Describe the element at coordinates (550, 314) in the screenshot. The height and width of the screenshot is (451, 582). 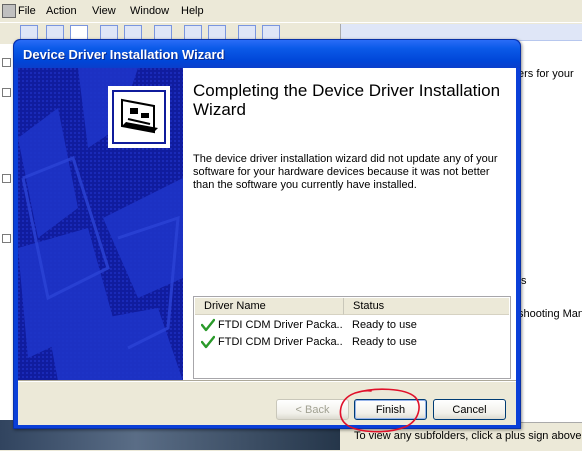
I see `right-pane-link: shooting Man` at that location.